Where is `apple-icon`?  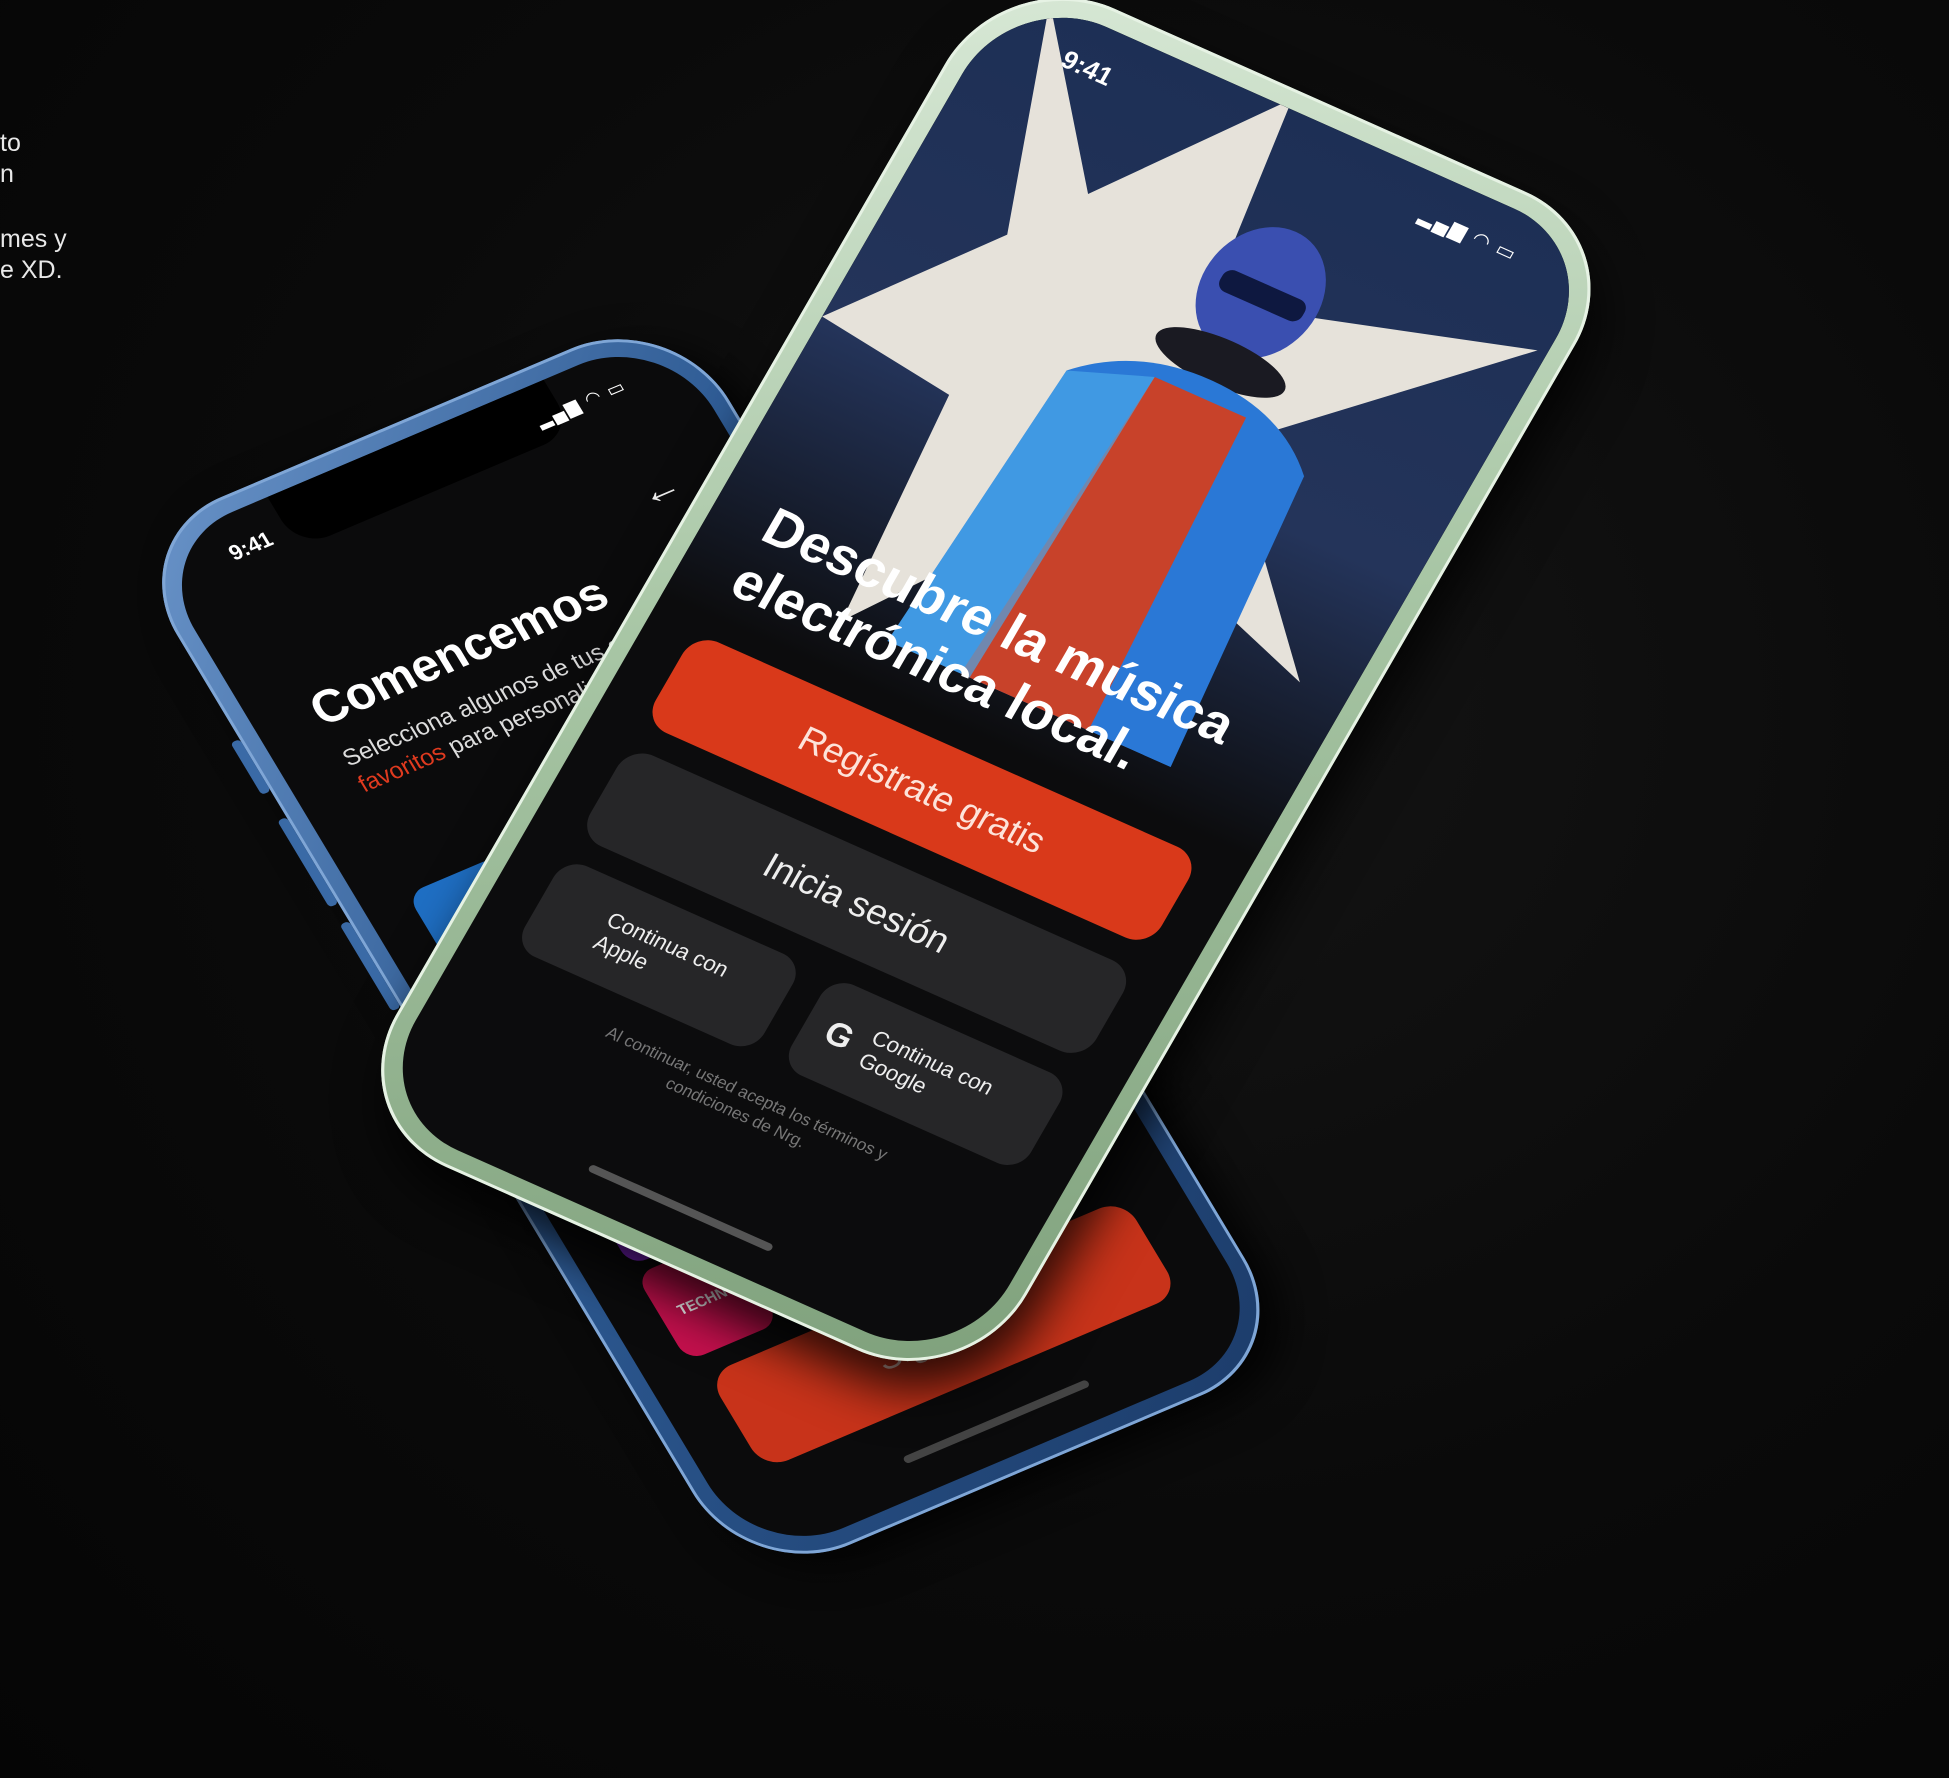 apple-icon is located at coordinates (573, 917).